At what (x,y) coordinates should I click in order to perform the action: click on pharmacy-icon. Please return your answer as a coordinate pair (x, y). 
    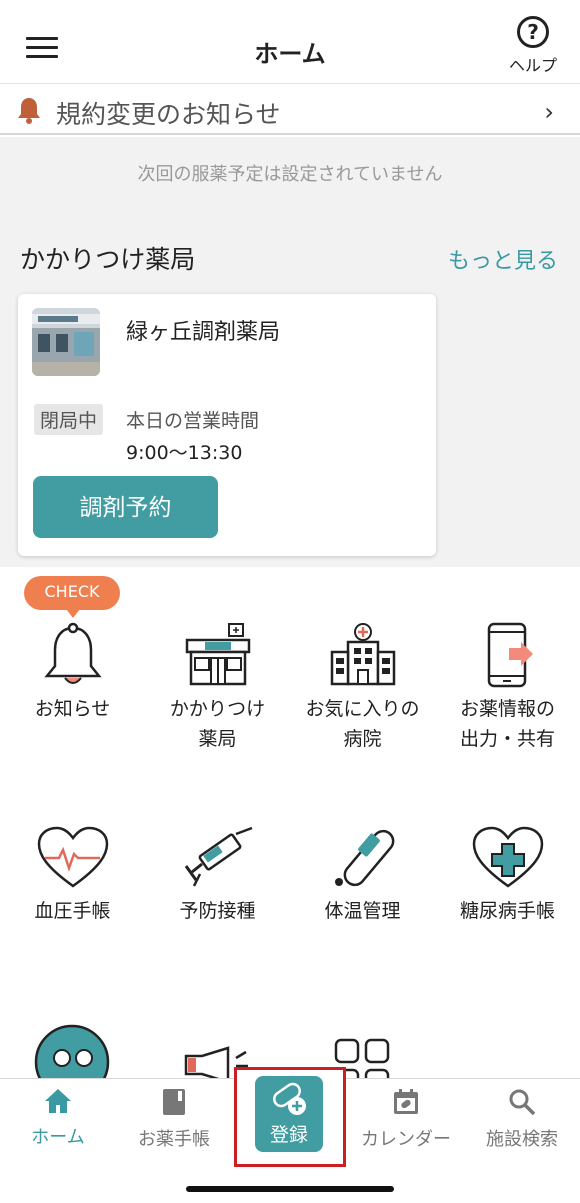
    Looking at the image, I should click on (217, 654).